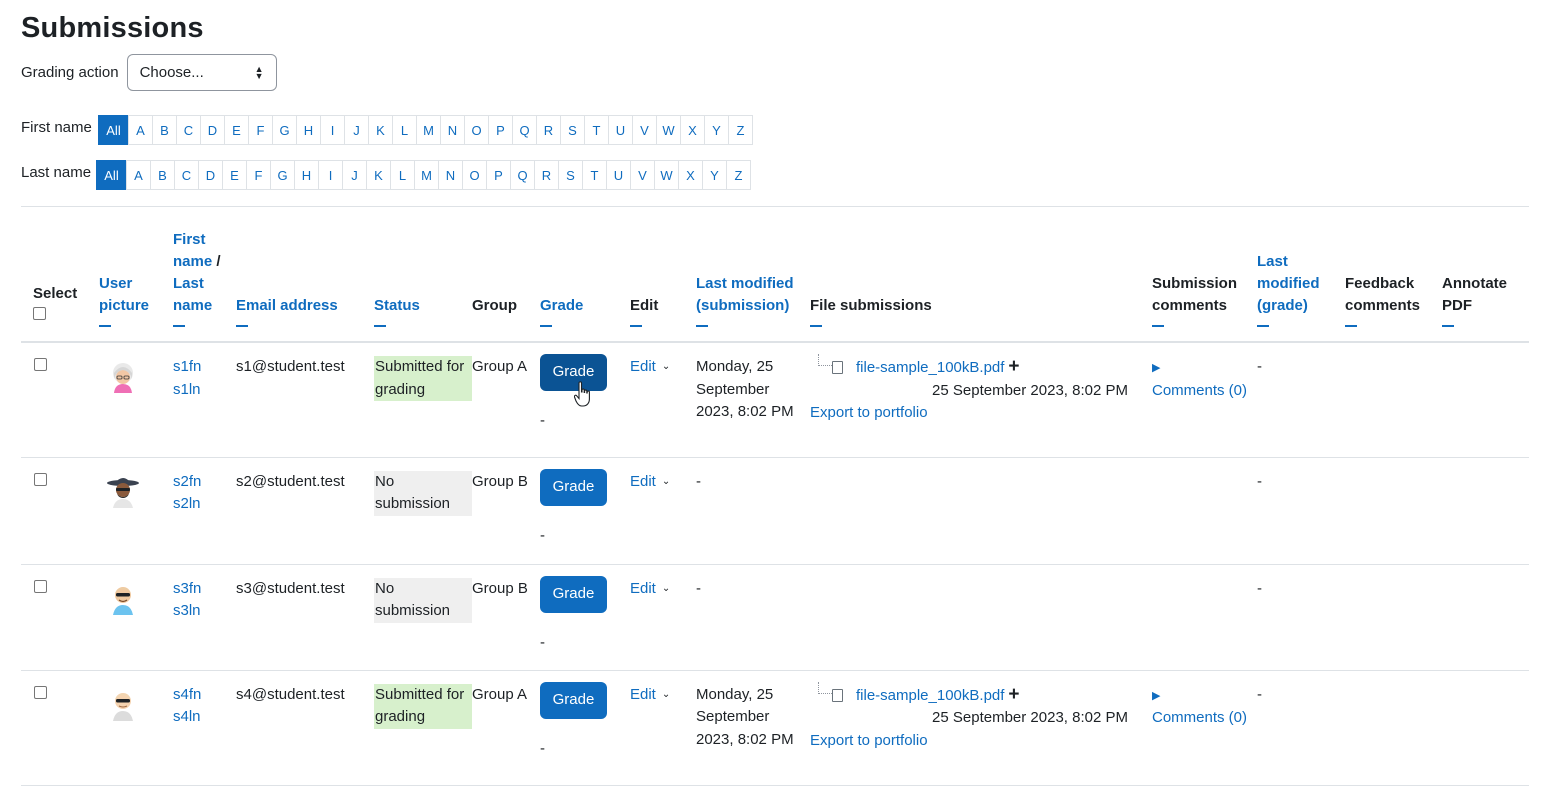  What do you see at coordinates (234, 175) in the screenshot?
I see `last-initial-e: E` at bounding box center [234, 175].